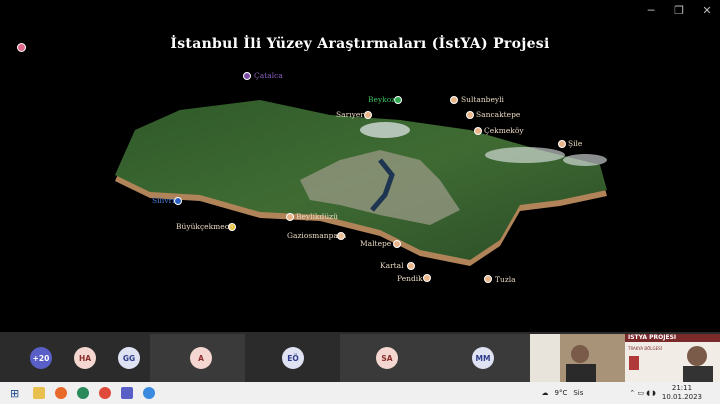 Image resolution: width=720 pixels, height=404 pixels. I want to click on presenter-video, so click(672, 358).